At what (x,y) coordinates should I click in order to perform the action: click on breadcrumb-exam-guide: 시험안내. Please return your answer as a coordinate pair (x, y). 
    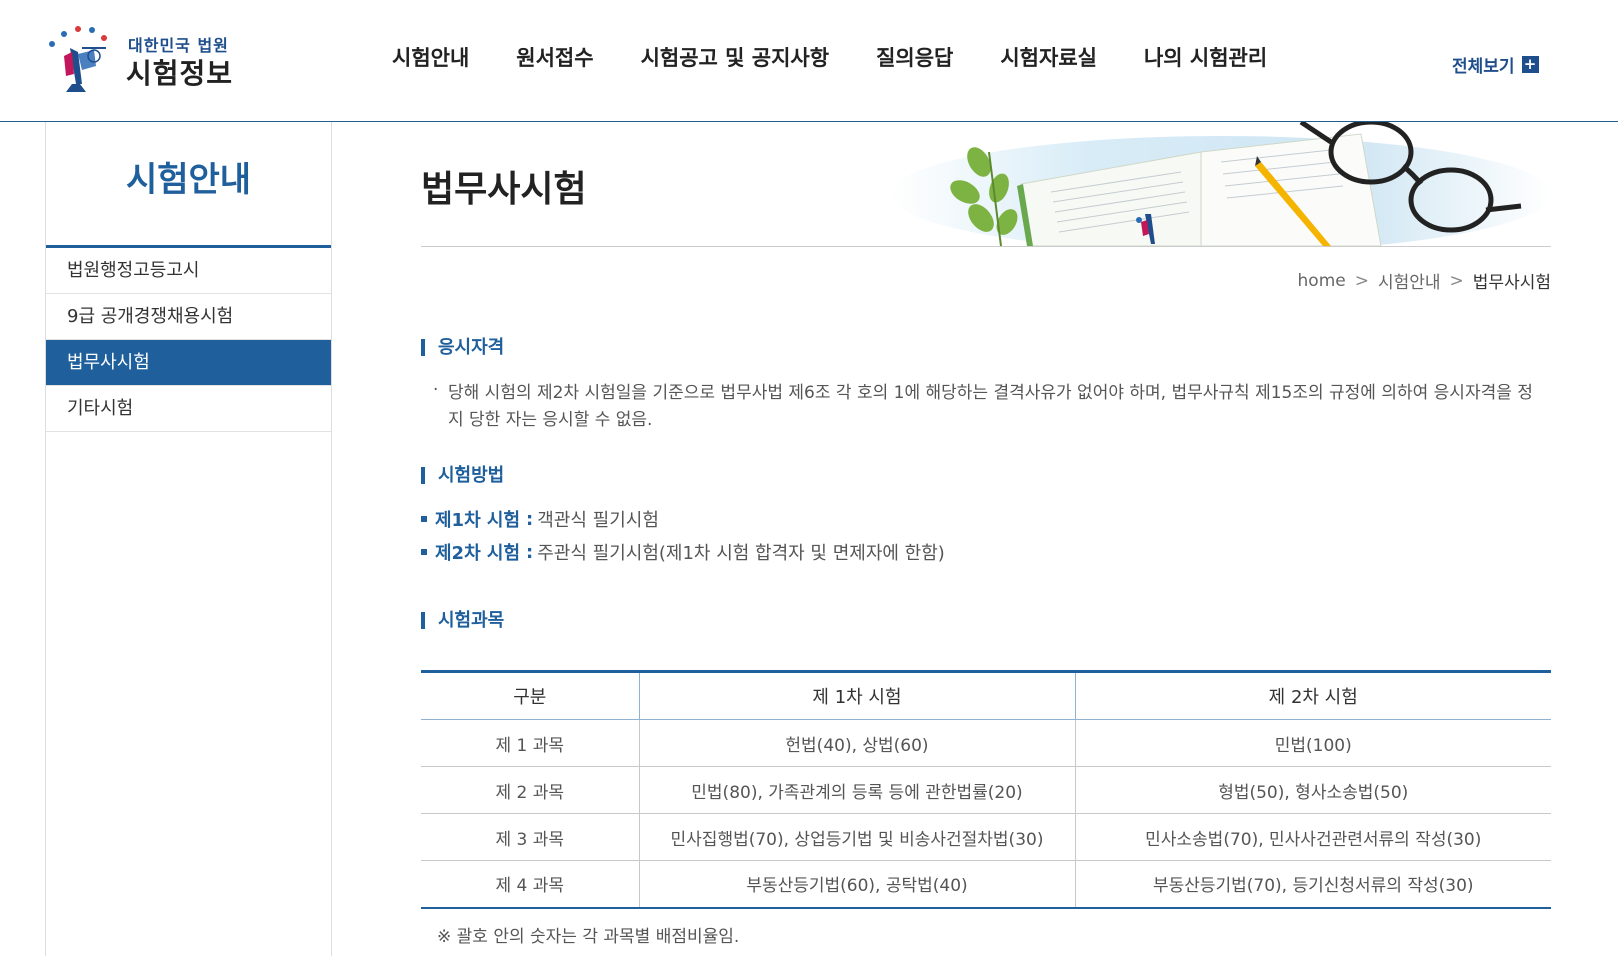
    Looking at the image, I should click on (1409, 280).